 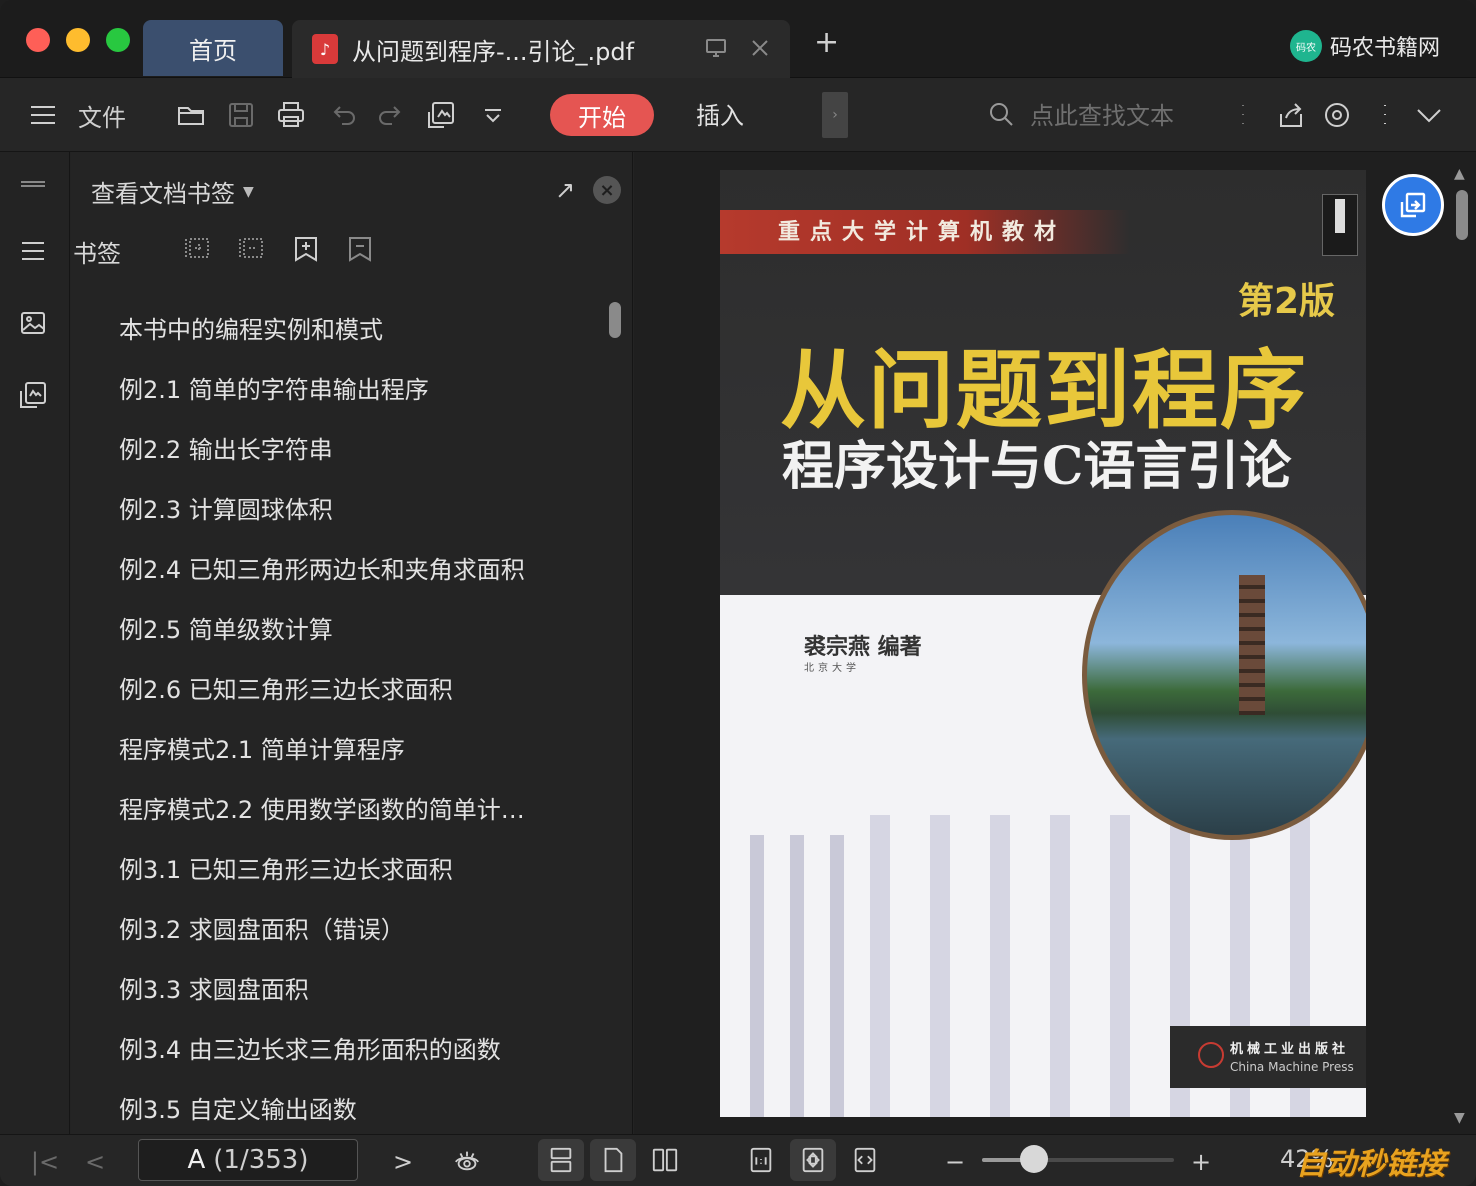 What do you see at coordinates (77, 115) in the screenshot?
I see `menu-button: 文件` at bounding box center [77, 115].